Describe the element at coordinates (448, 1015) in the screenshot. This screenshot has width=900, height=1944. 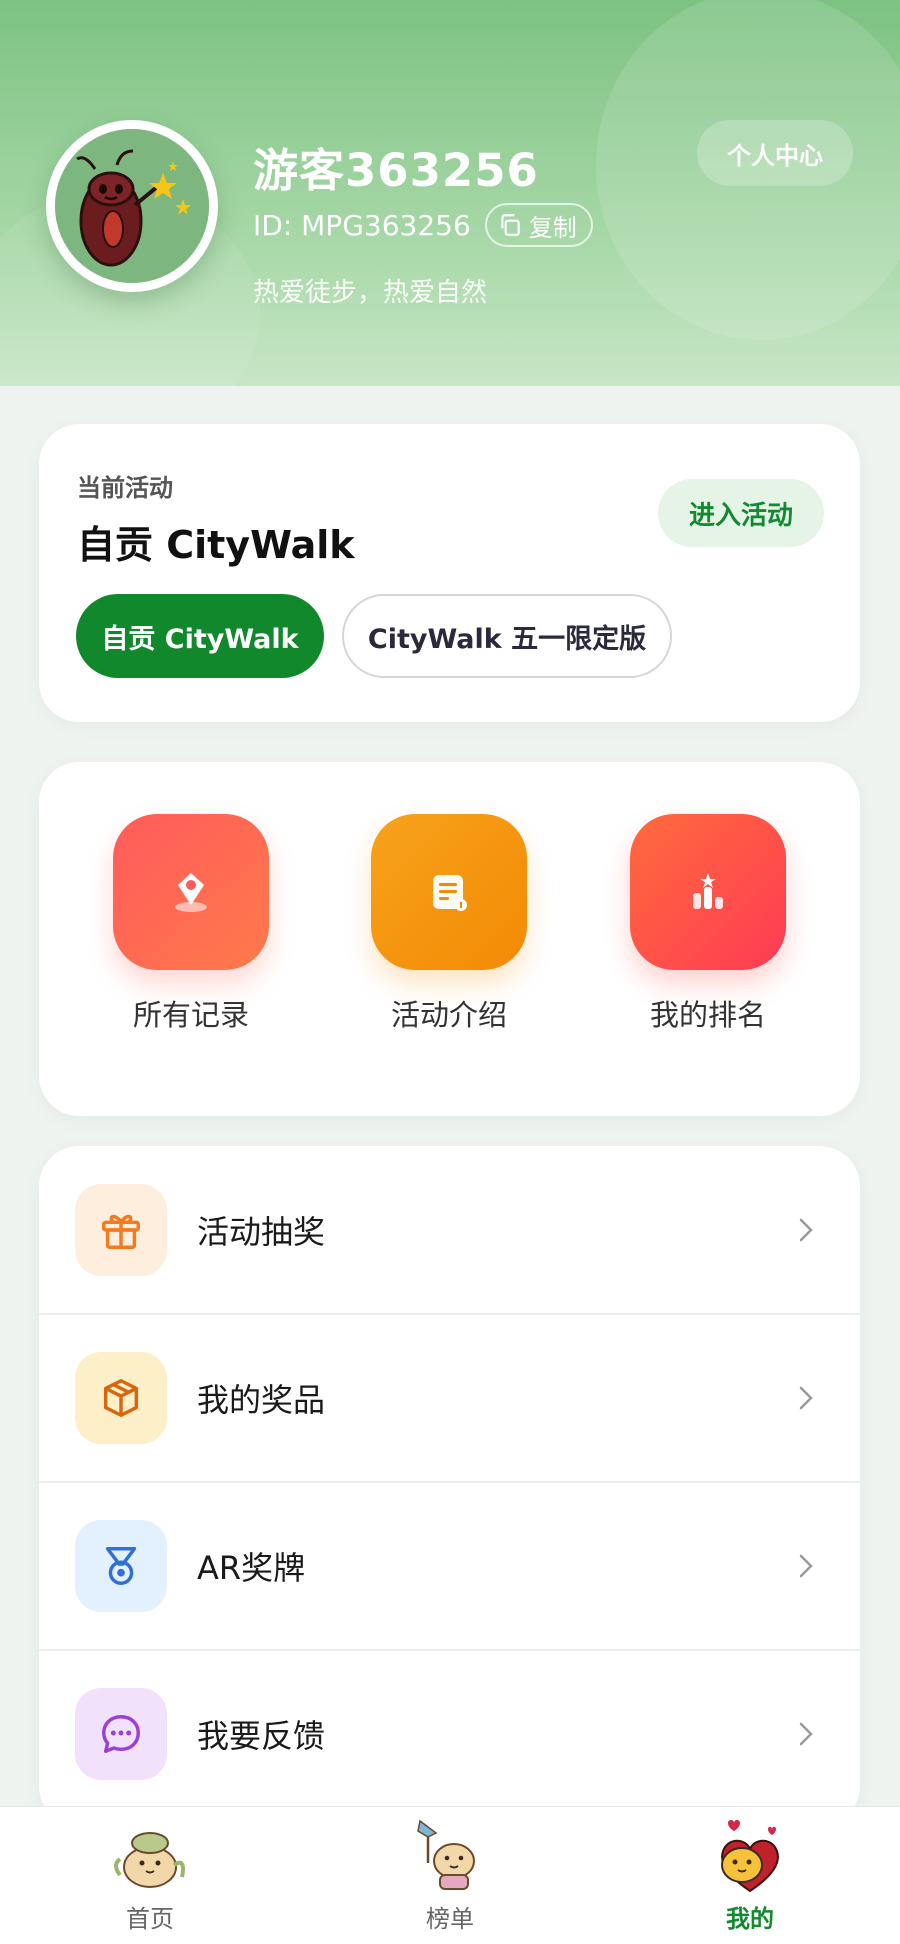
I see `quick-action-label: 活动介绍` at that location.